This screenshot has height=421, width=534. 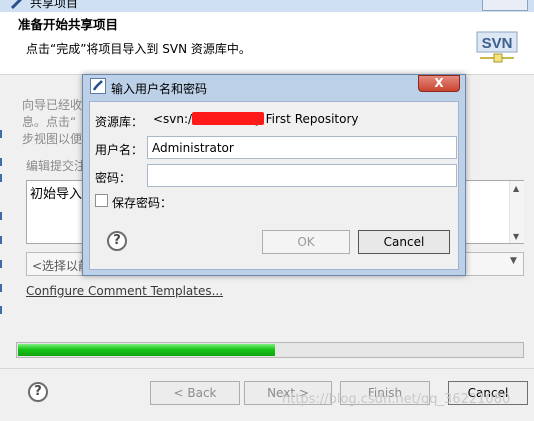 What do you see at coordinates (101, 200) in the screenshot?
I see `save-password-checkbox` at bounding box center [101, 200].